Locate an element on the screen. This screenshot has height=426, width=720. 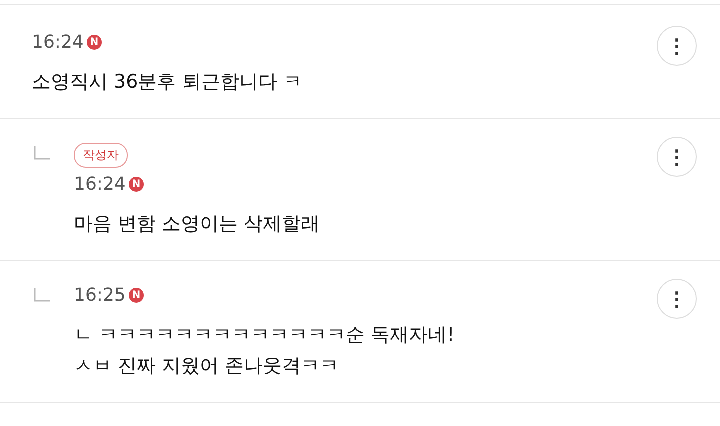
author-badge: 작성자 is located at coordinates (101, 155).